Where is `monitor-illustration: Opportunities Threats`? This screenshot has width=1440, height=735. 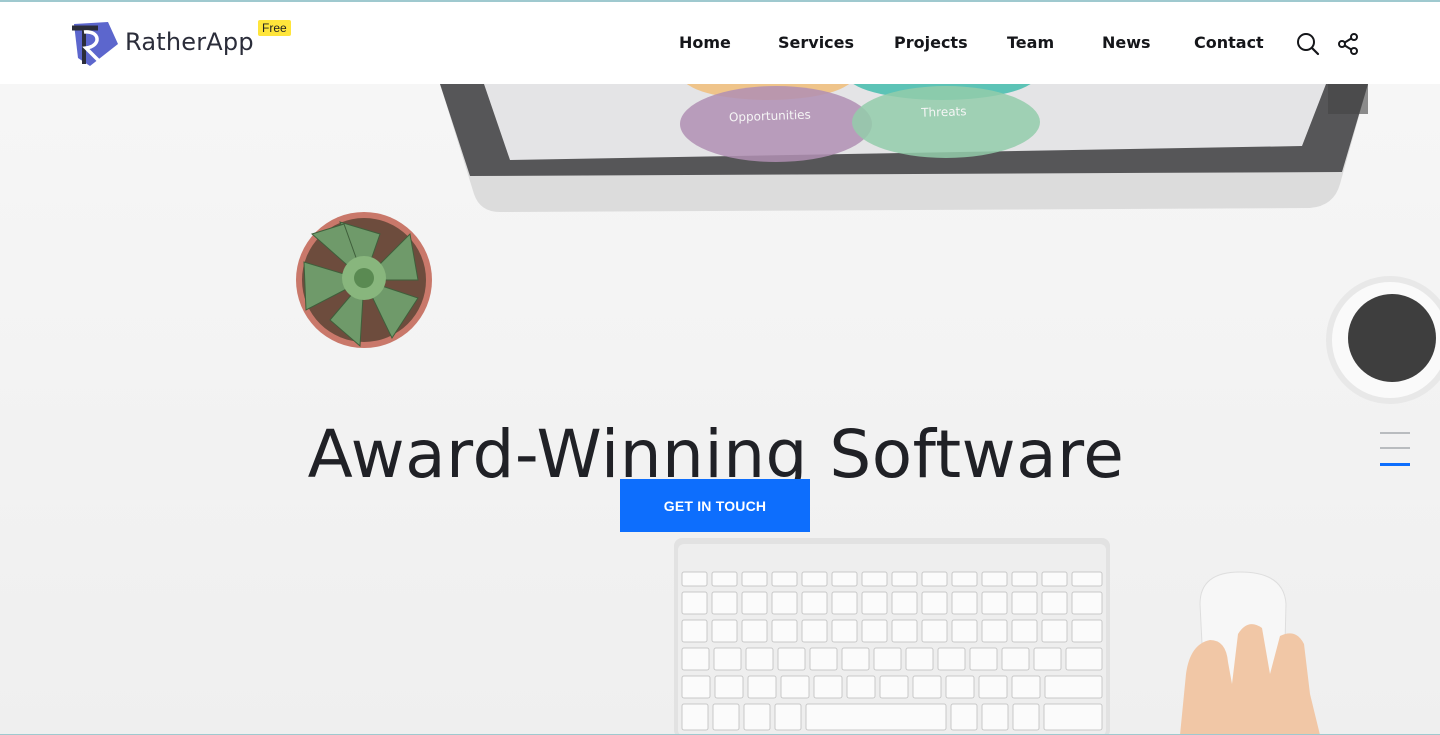
monitor-illustration: Opportunities Threats is located at coordinates (904, 148).